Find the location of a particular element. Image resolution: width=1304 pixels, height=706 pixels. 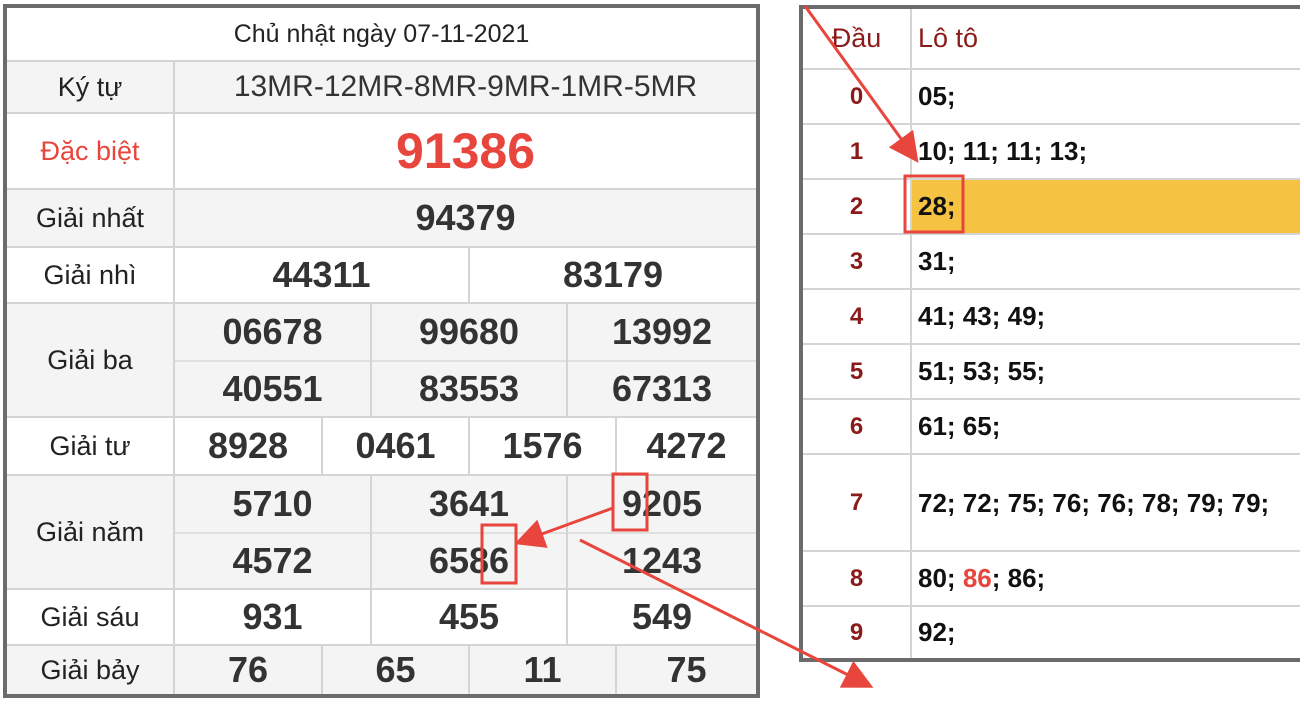

loto-special-match: 86 is located at coordinates (977, 578).